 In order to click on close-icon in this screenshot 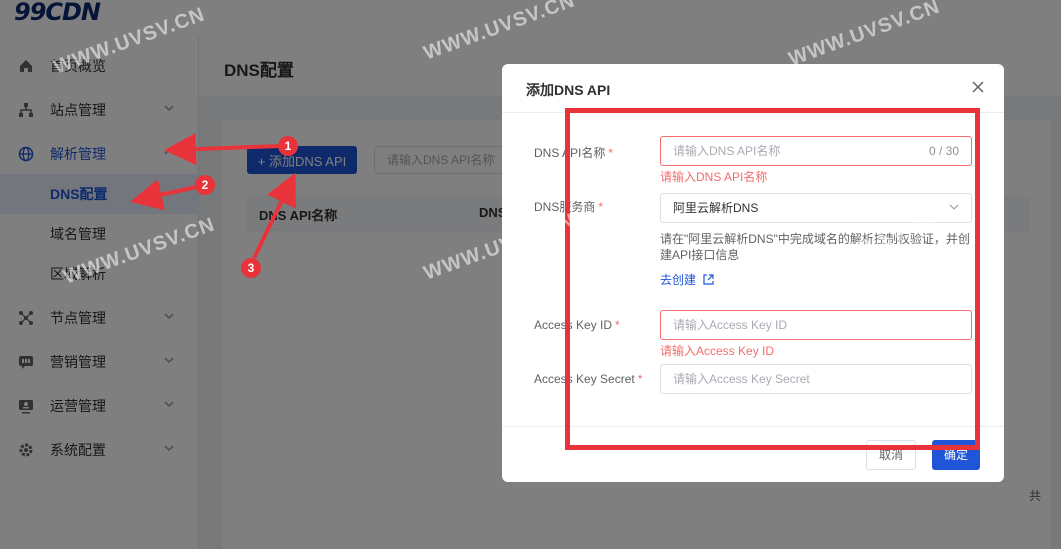, I will do `click(978, 88)`.